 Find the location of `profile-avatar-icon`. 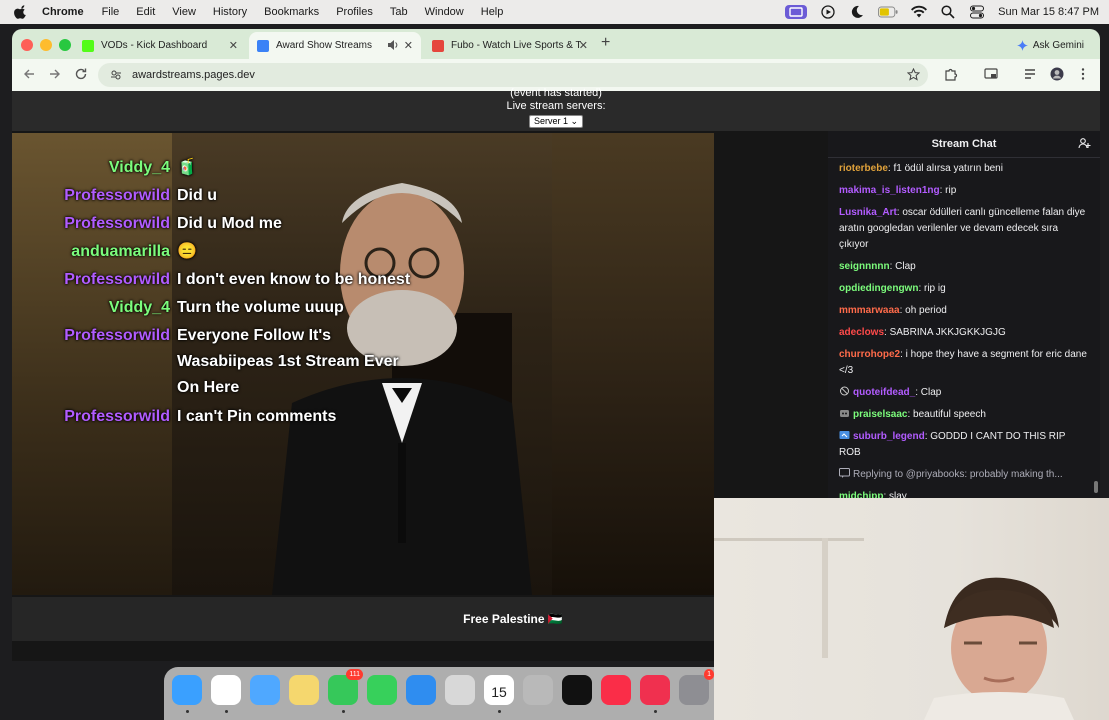

profile-avatar-icon is located at coordinates (1057, 74).